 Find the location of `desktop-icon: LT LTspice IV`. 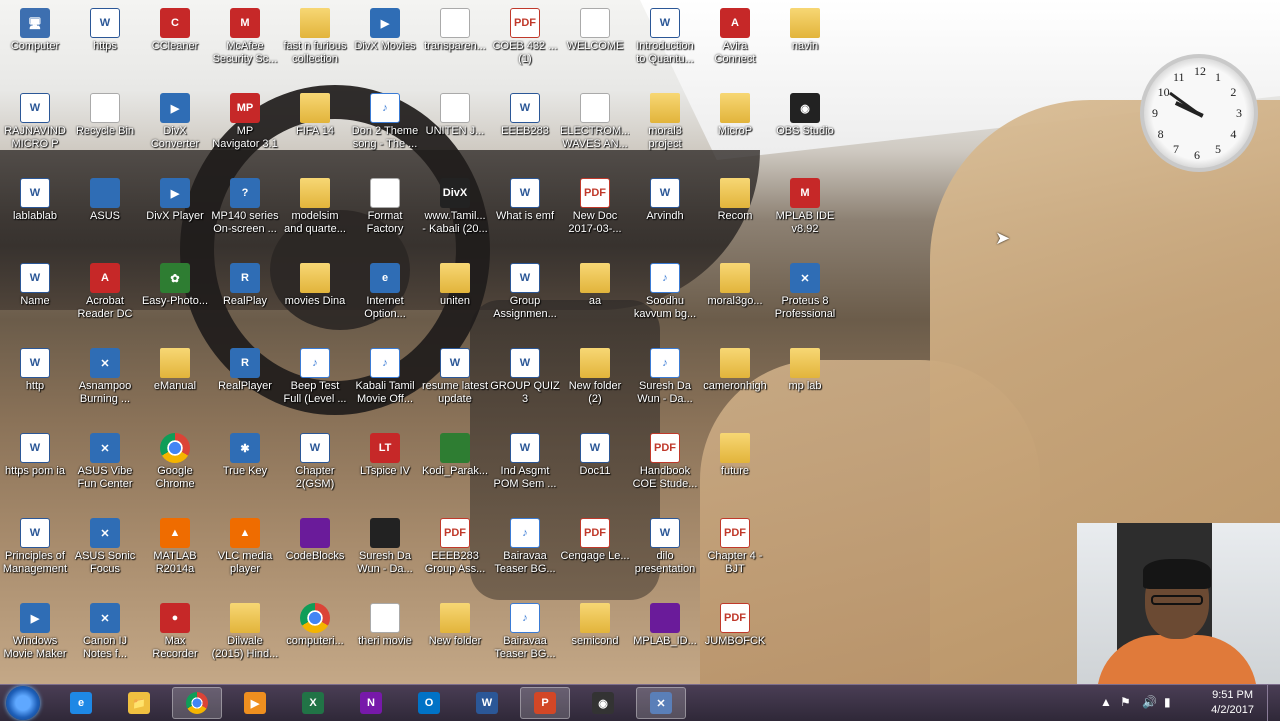

desktop-icon: LT LTspice IV is located at coordinates (385, 455).